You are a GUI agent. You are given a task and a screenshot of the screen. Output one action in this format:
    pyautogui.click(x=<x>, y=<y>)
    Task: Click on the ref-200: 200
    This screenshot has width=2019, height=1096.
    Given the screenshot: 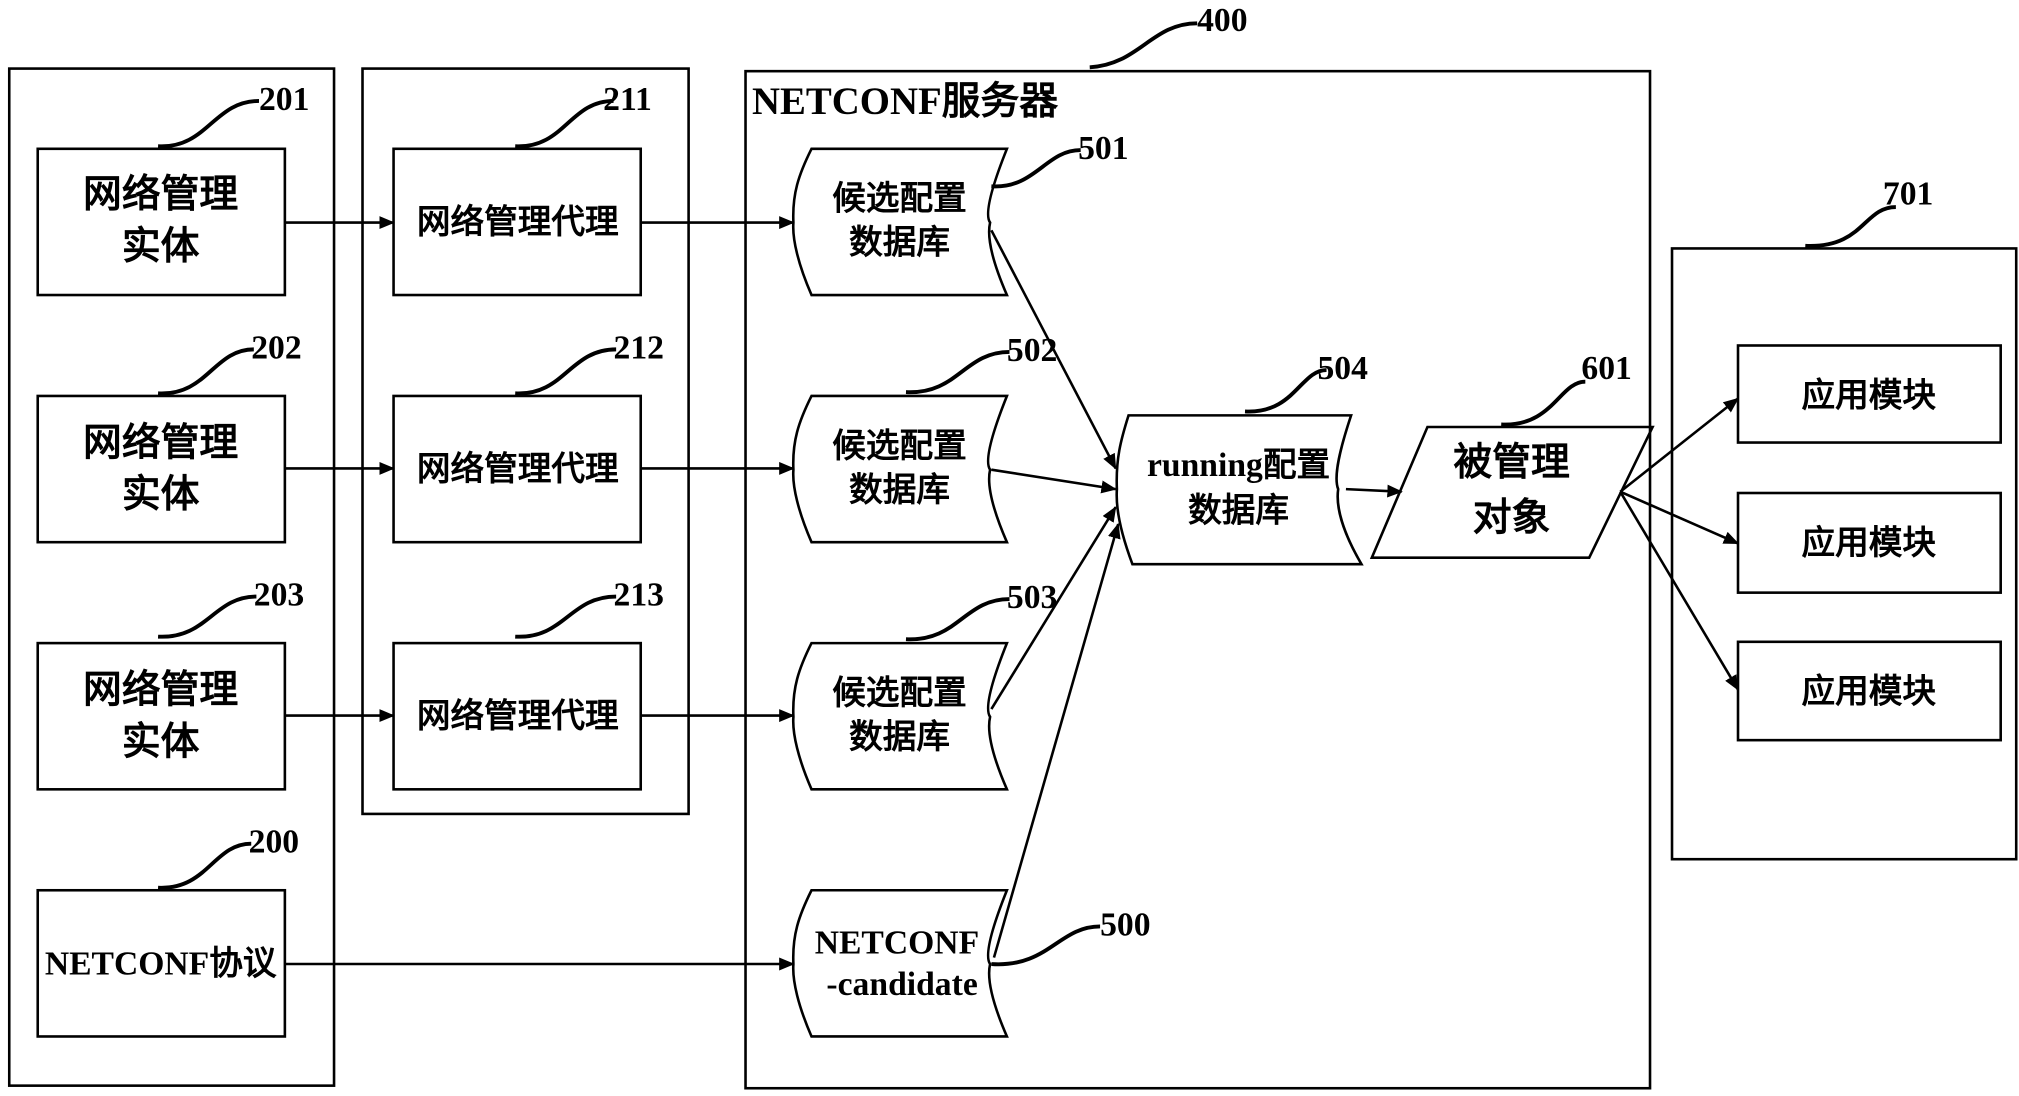 What is the action you would take?
    pyautogui.click(x=274, y=842)
    